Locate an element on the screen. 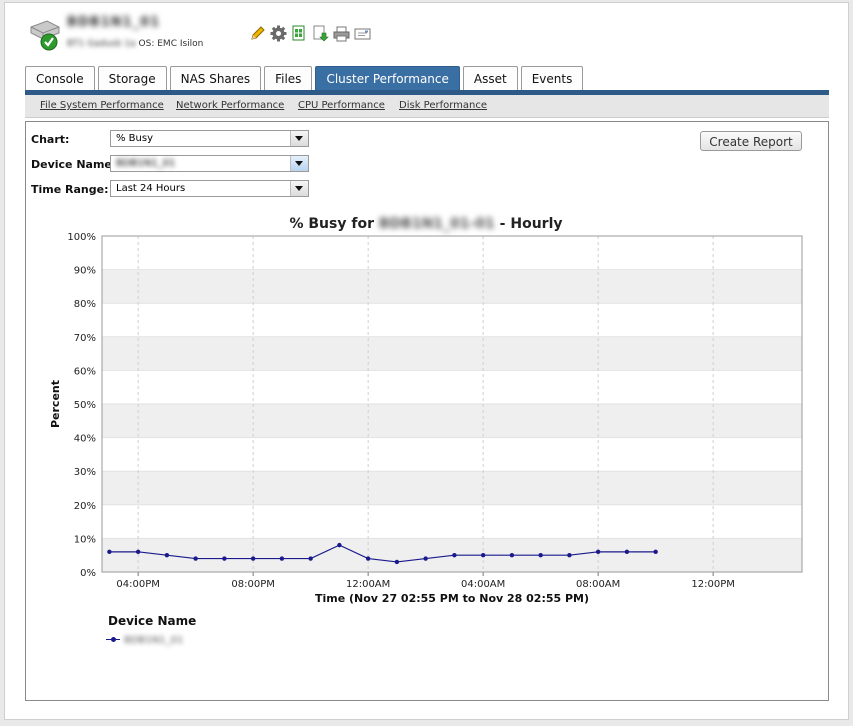 This screenshot has width=853, height=726. edit-icon is located at coordinates (257, 33).